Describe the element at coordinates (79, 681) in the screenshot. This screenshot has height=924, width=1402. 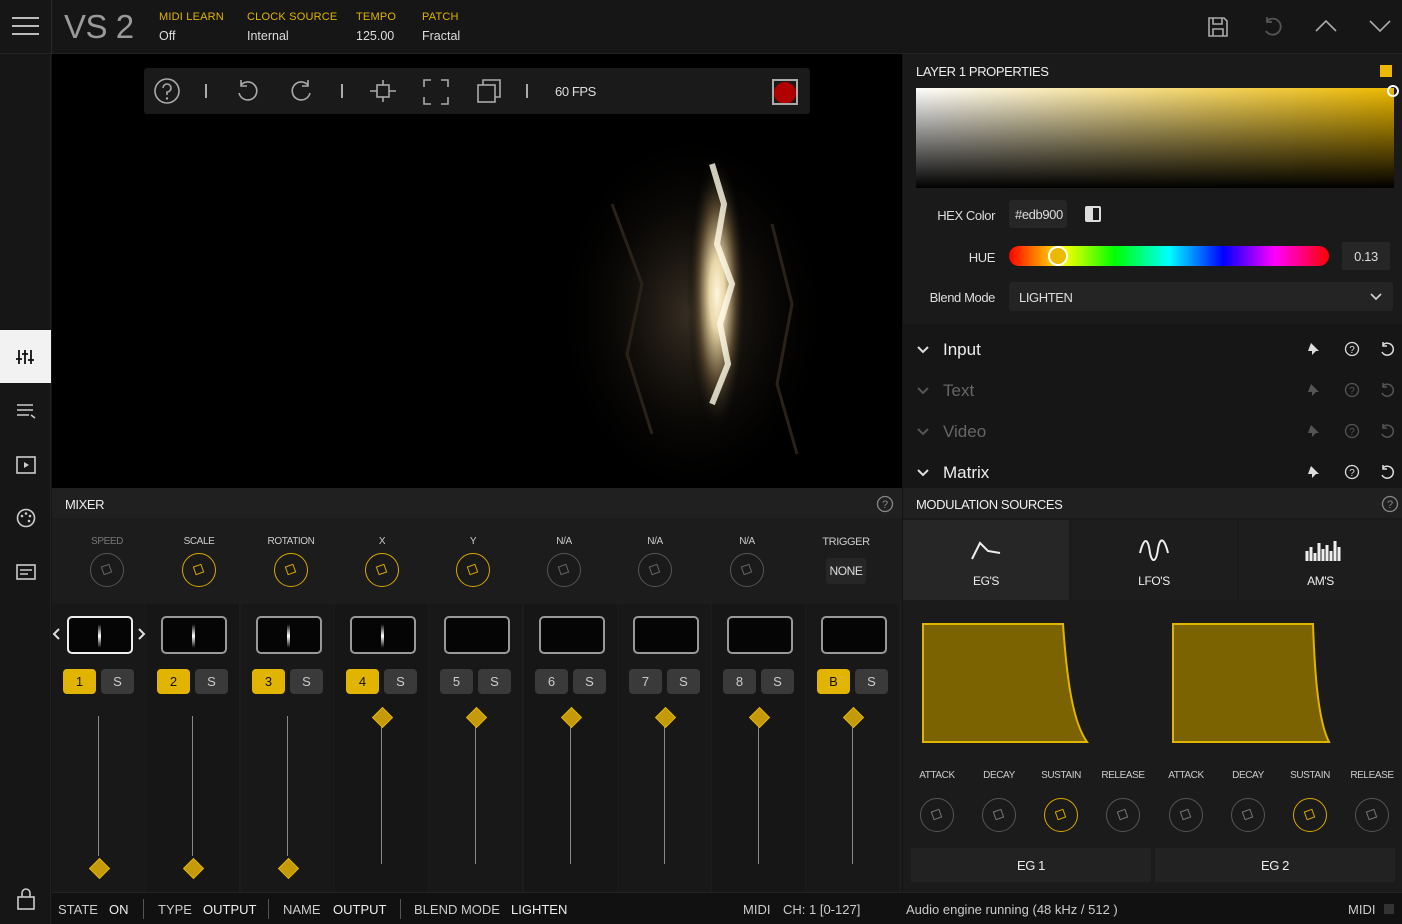
I see `channel-select-button: 1` at that location.